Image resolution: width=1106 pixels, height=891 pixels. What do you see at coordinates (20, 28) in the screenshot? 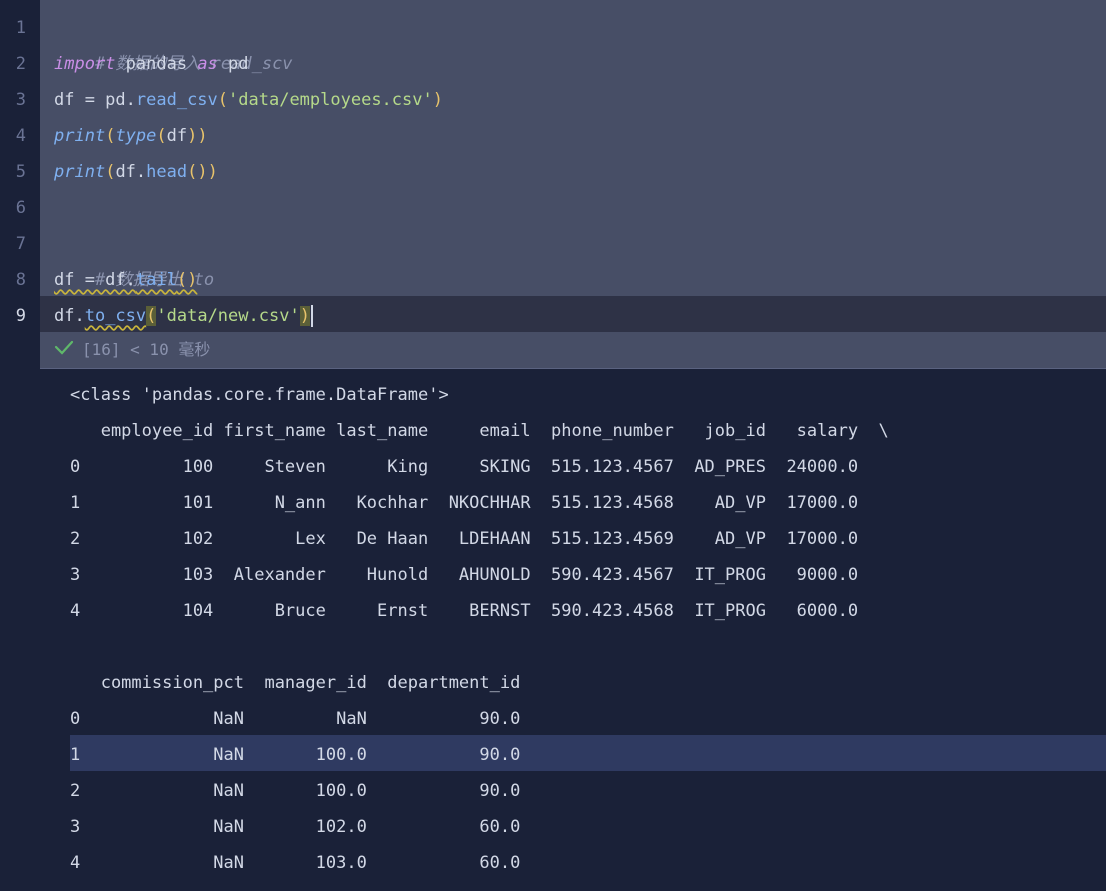
I see `line-number: 1` at bounding box center [20, 28].